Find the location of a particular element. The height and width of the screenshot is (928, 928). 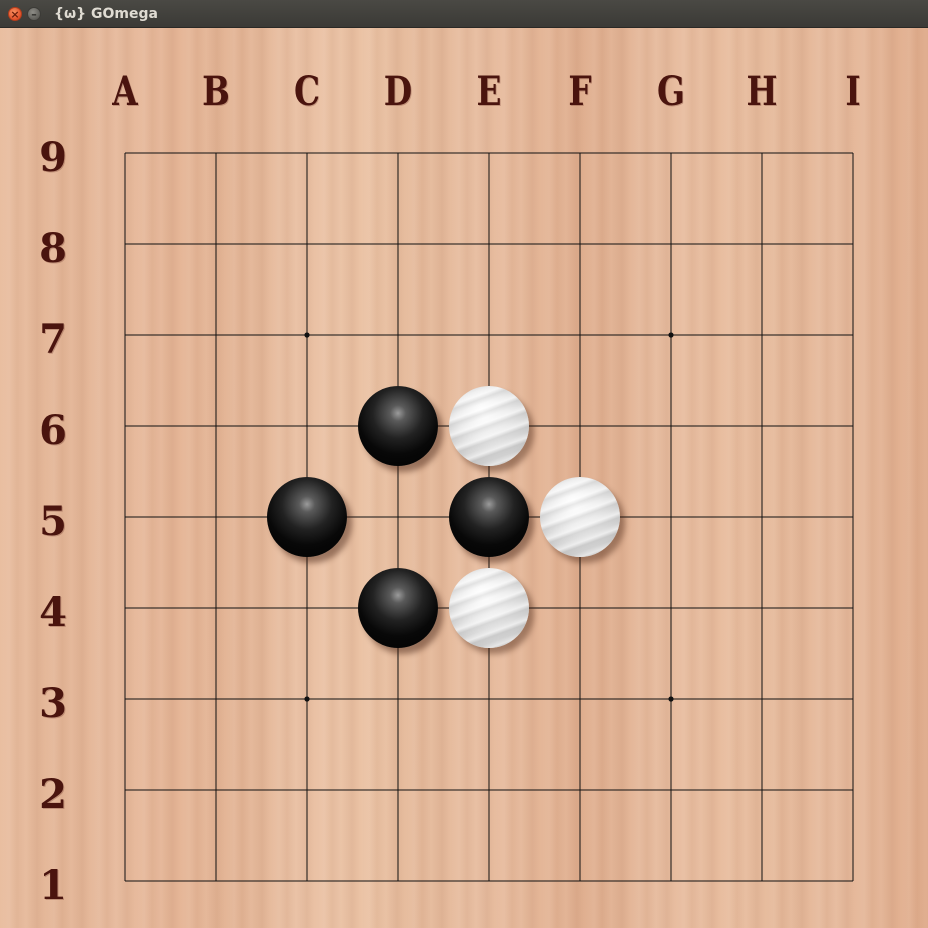

minimize-icon: – is located at coordinates (34, 14).